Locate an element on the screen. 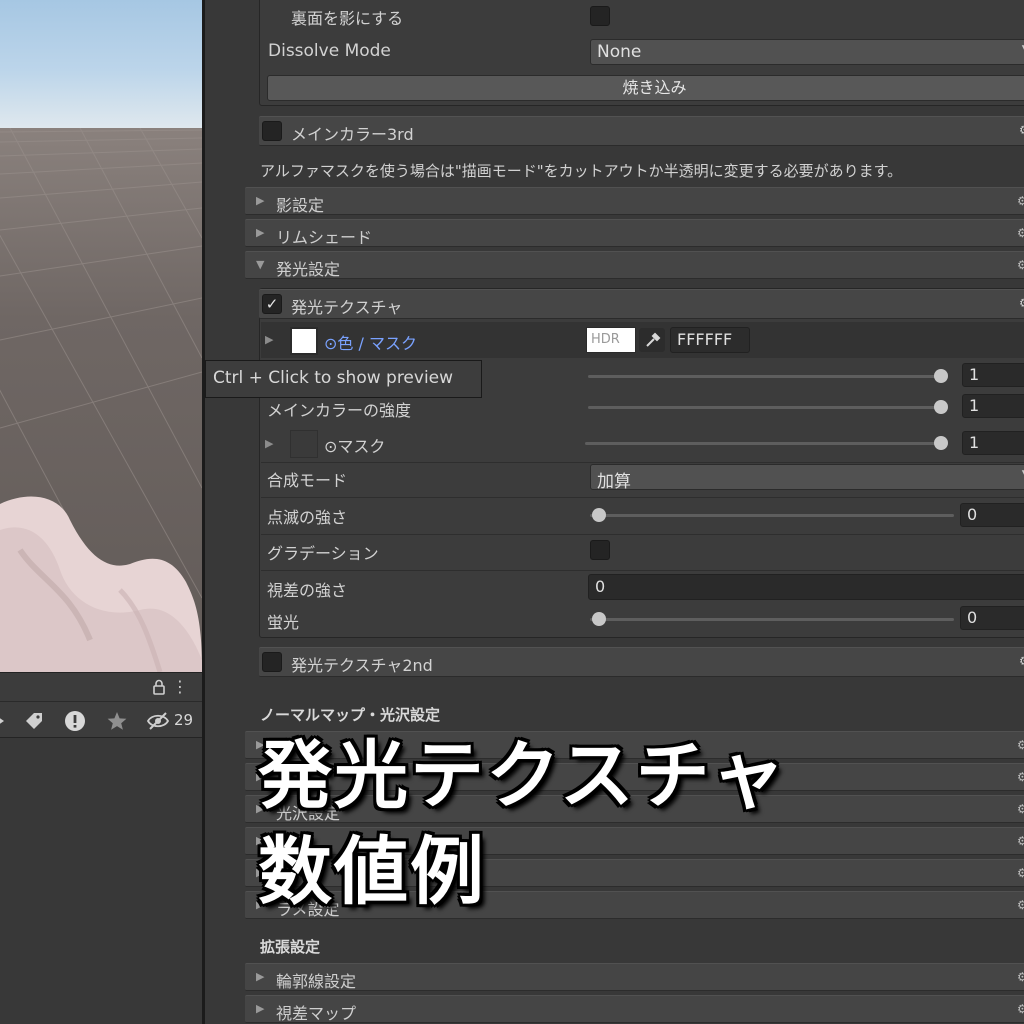 The height and width of the screenshot is (1024, 1024). backface-shadow-label: 裏面を影にする is located at coordinates (347, 18).